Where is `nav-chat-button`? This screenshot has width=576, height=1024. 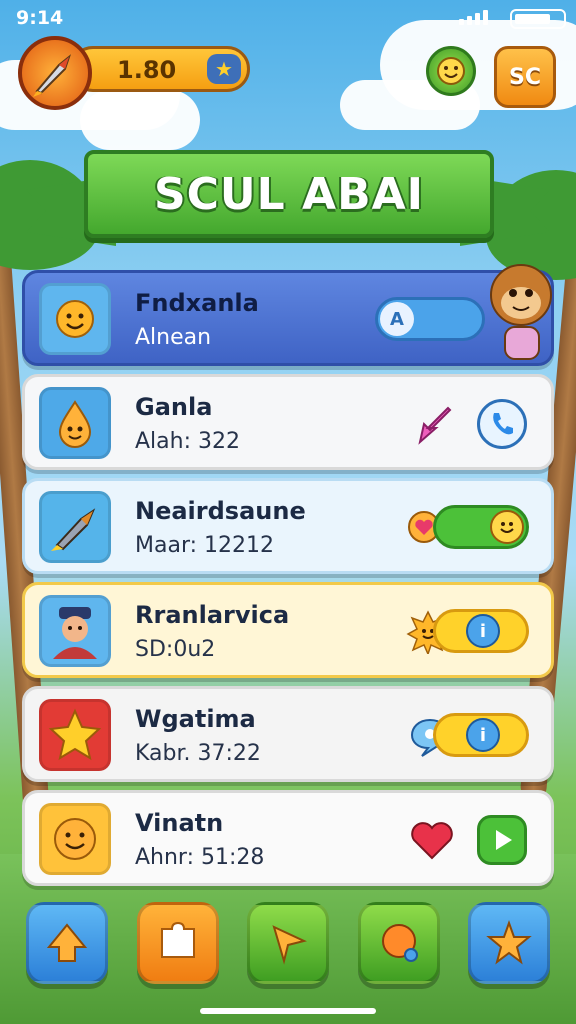
nav-chat-button is located at coordinates (398, 943).